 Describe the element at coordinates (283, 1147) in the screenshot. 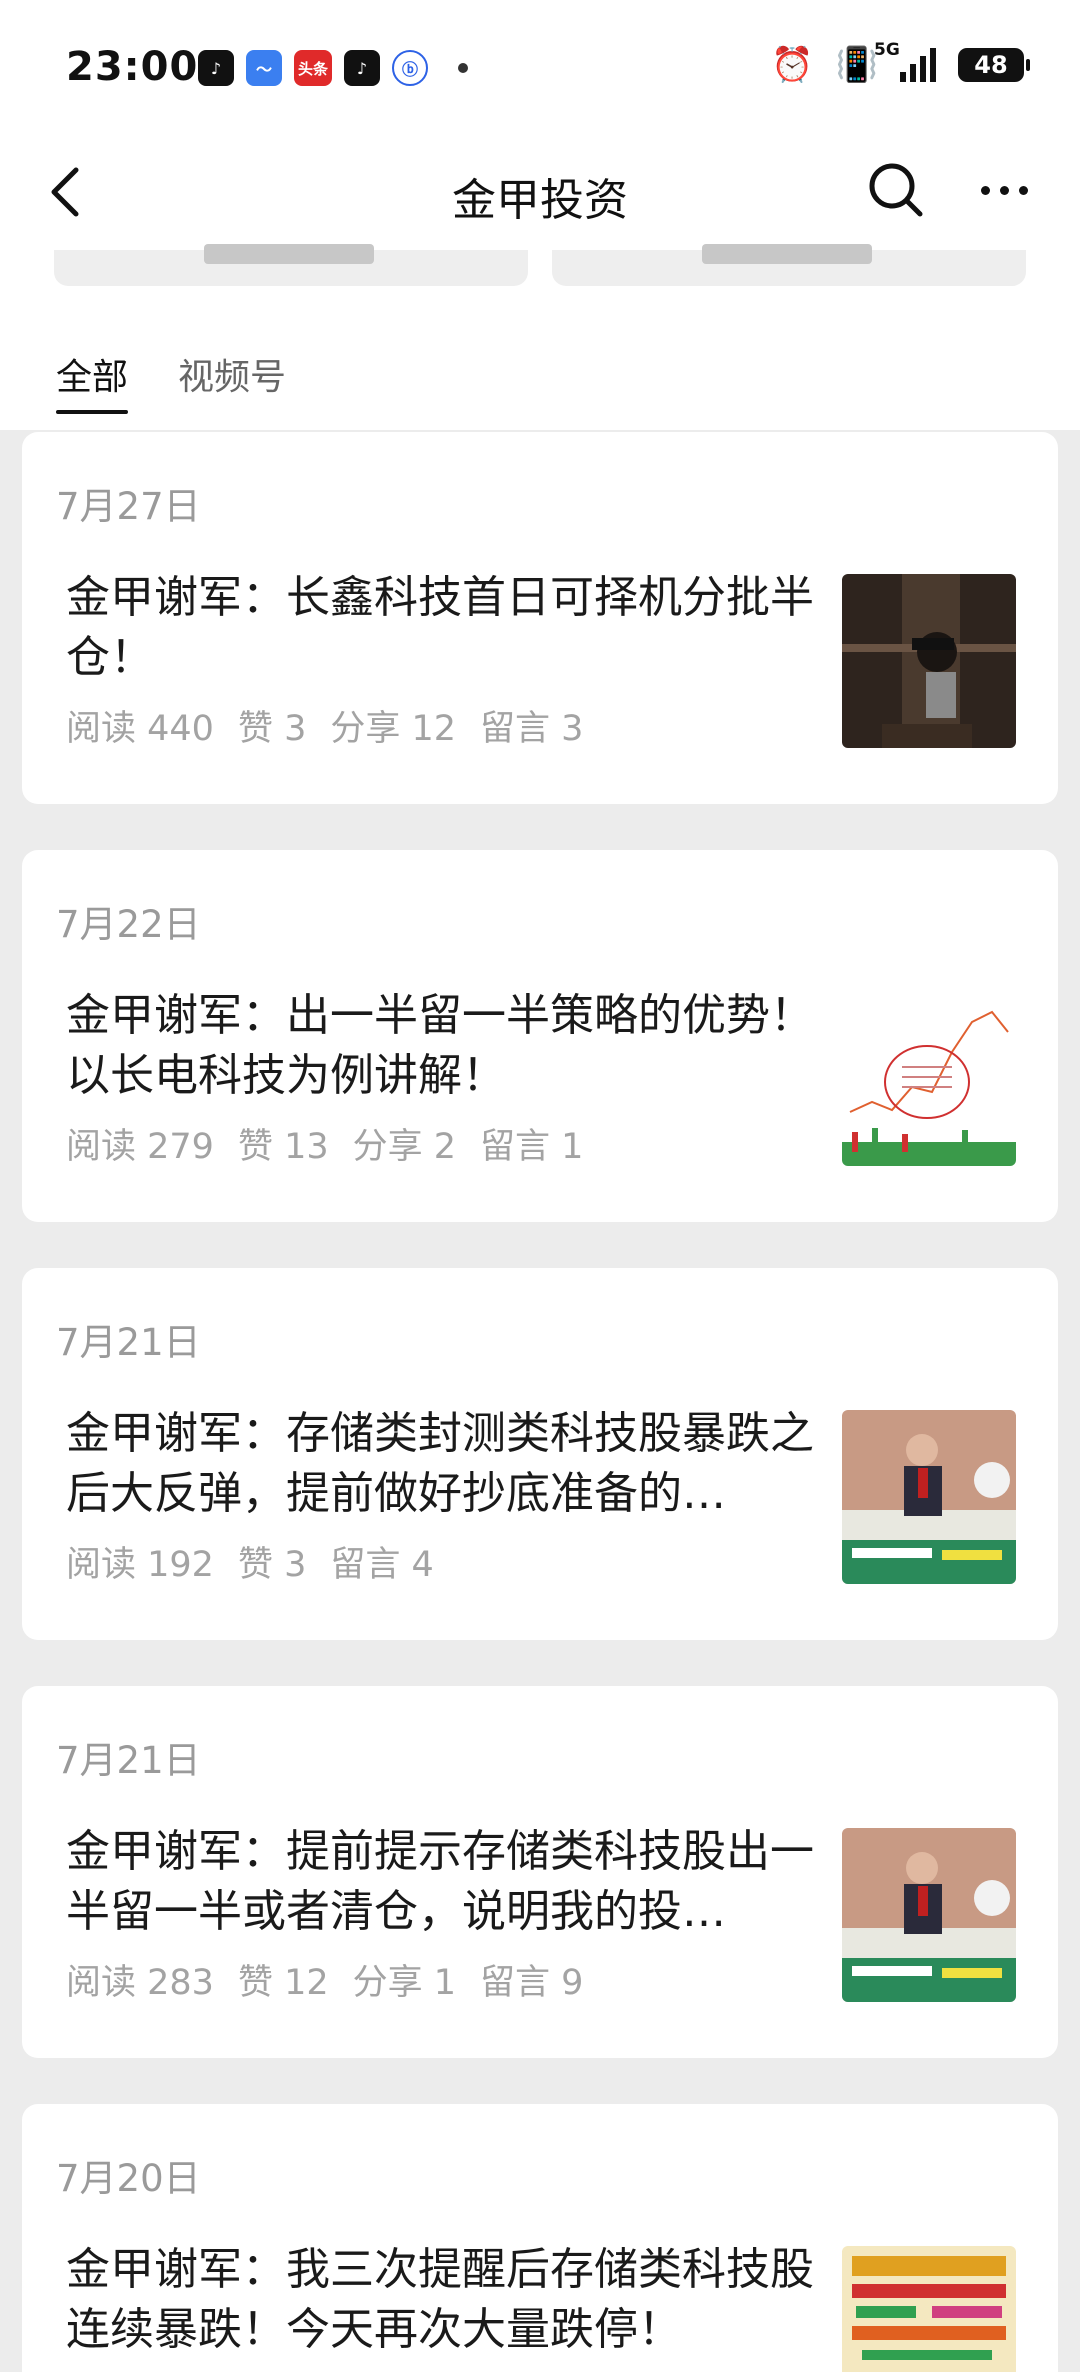

I see `like-count: 赞 13` at that location.